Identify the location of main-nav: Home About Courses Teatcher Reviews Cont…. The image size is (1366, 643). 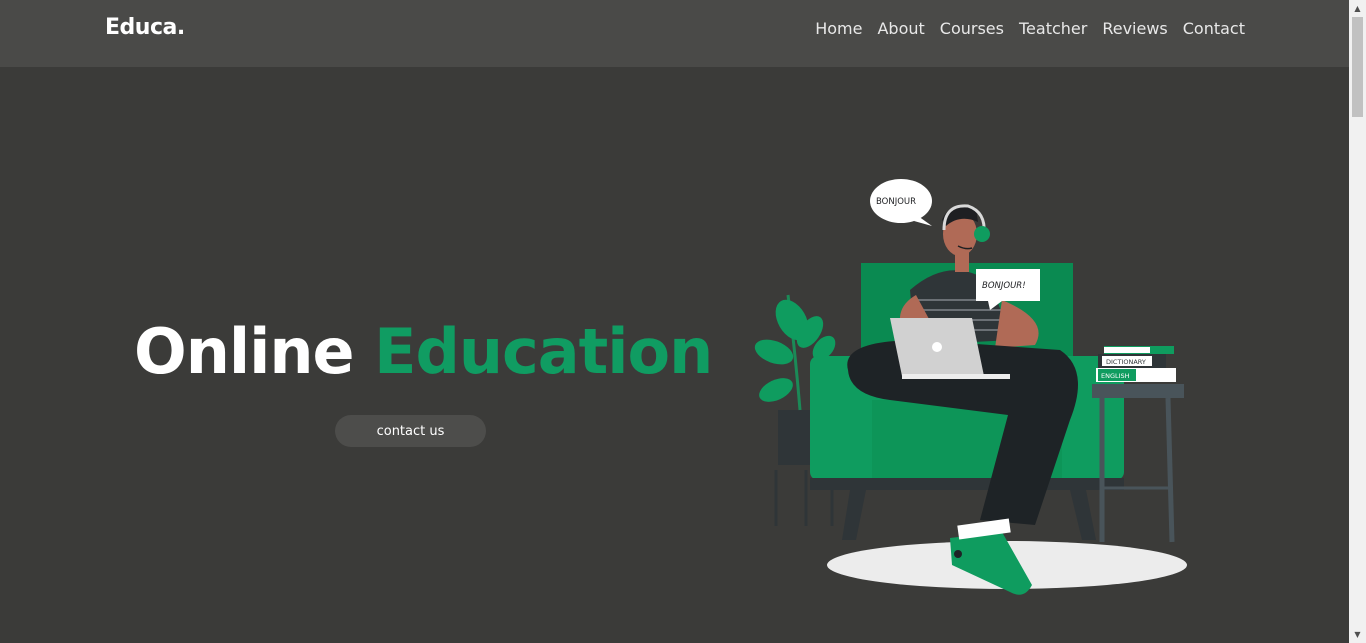
(1030, 28).